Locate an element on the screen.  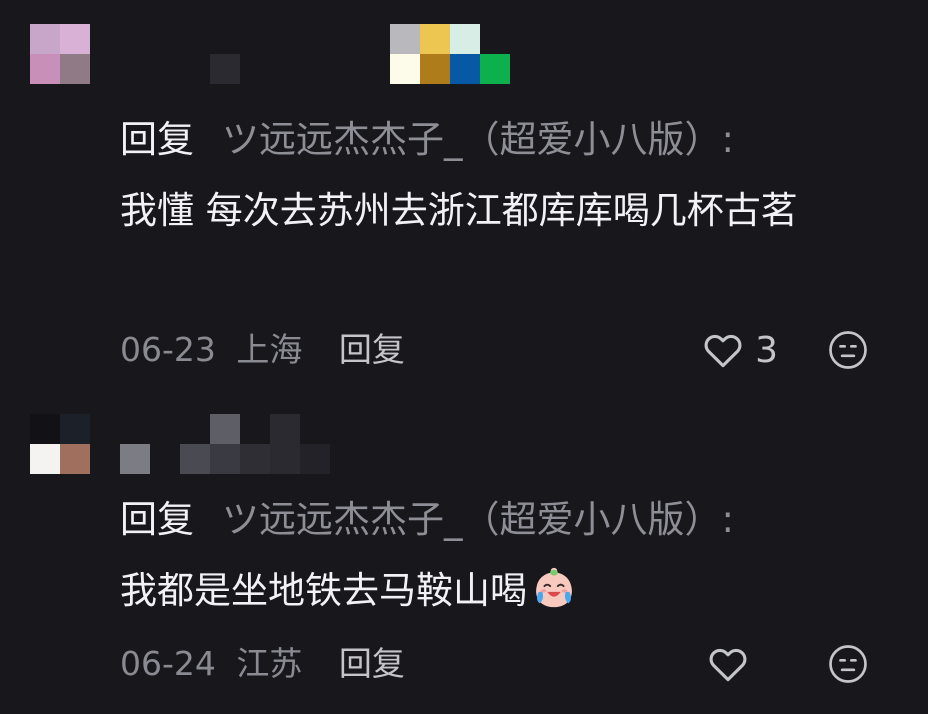
comment-location: 江苏 is located at coordinates (269, 663).